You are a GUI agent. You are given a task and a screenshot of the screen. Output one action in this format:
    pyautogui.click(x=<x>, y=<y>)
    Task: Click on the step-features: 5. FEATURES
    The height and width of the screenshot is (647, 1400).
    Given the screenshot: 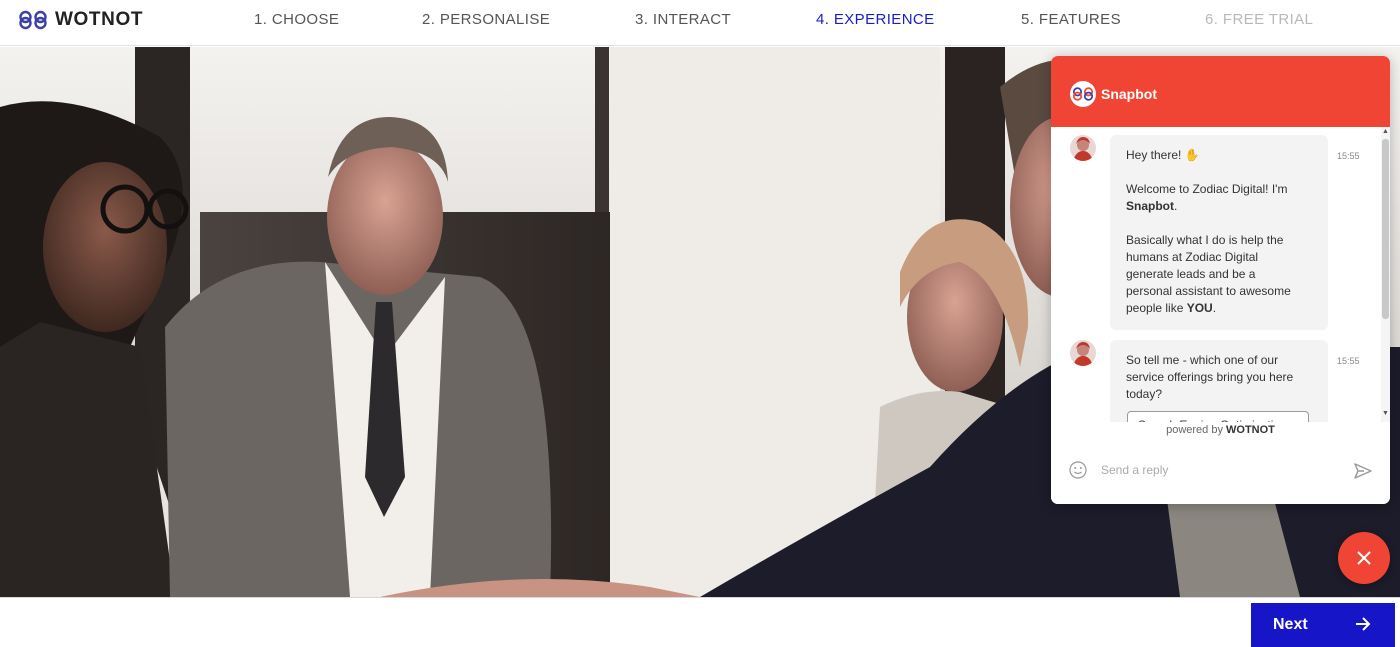 What is the action you would take?
    pyautogui.click(x=1071, y=19)
    